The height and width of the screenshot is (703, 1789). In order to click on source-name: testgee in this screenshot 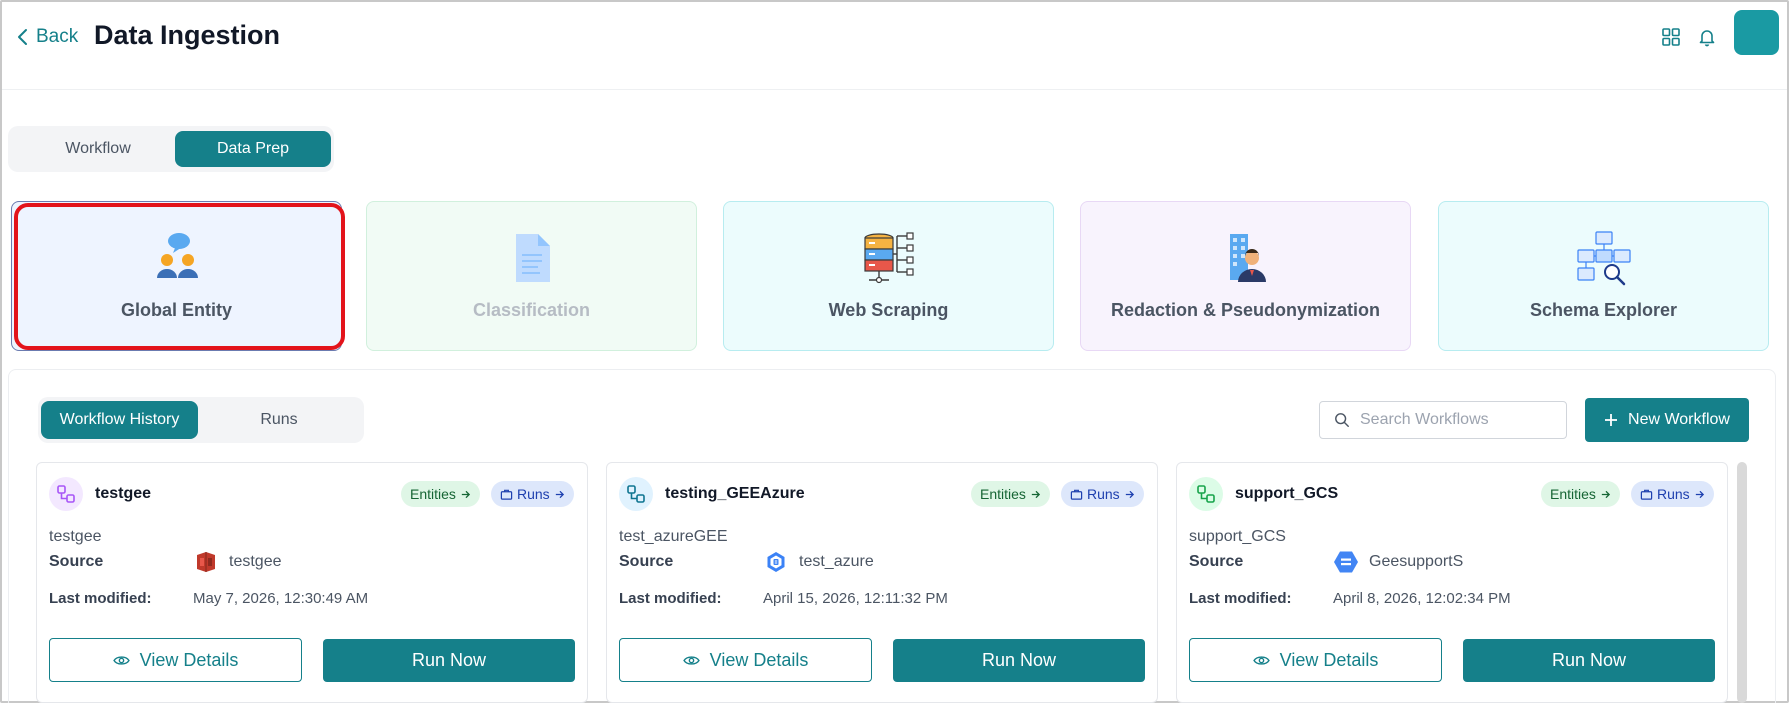, I will do `click(255, 561)`.